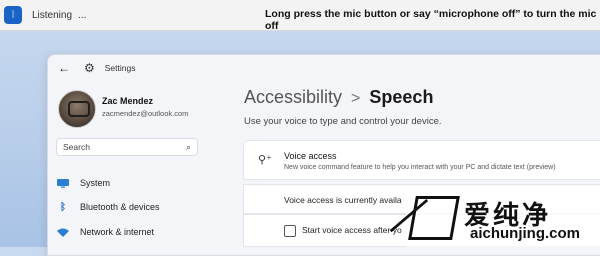  What do you see at coordinates (117, 232) in the screenshot?
I see `sidebar-item-label: Network & internet` at bounding box center [117, 232].